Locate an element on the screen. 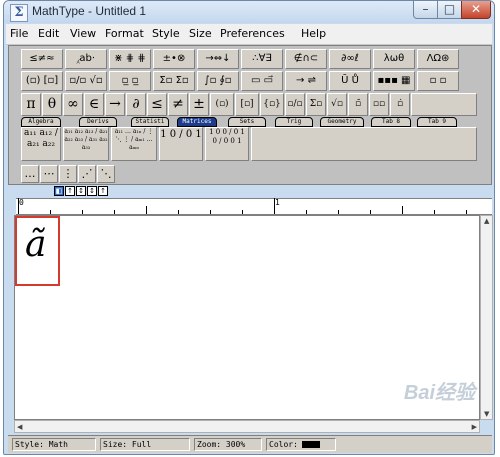  formula-text: ã is located at coordinates (35, 244).